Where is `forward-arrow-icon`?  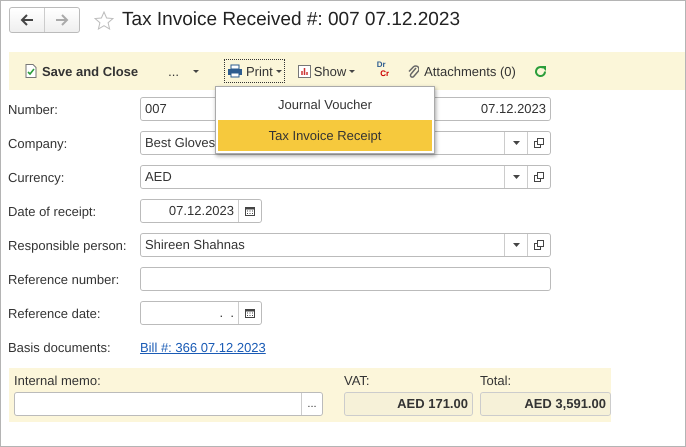 forward-arrow-icon is located at coordinates (62, 20).